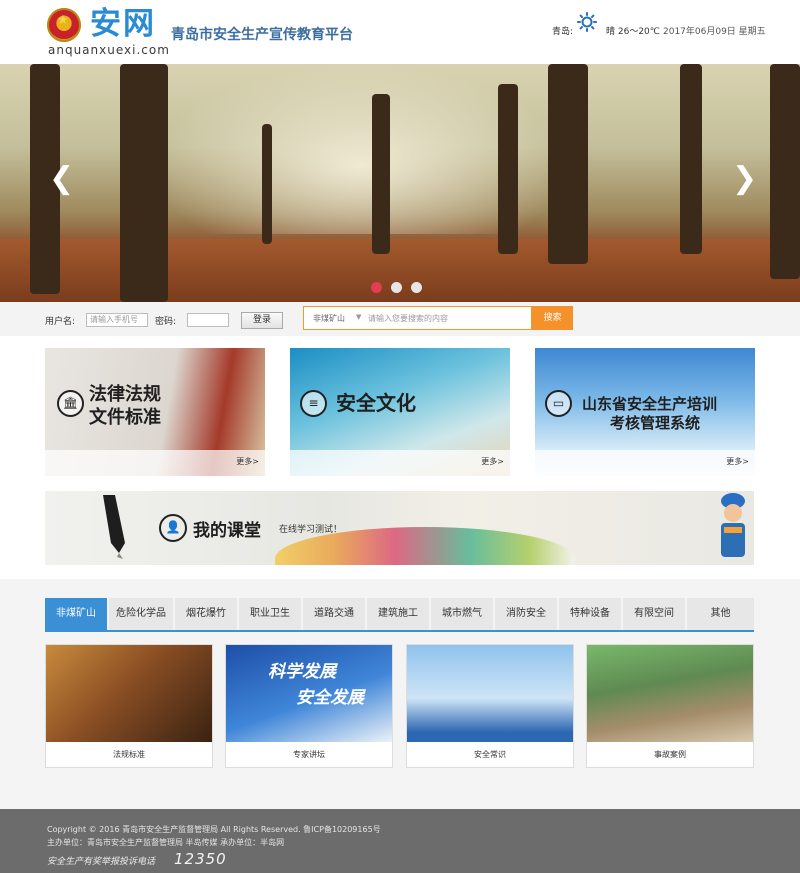  Describe the element at coordinates (733, 525) in the screenshot. I see `worker-mascot-icon` at that location.